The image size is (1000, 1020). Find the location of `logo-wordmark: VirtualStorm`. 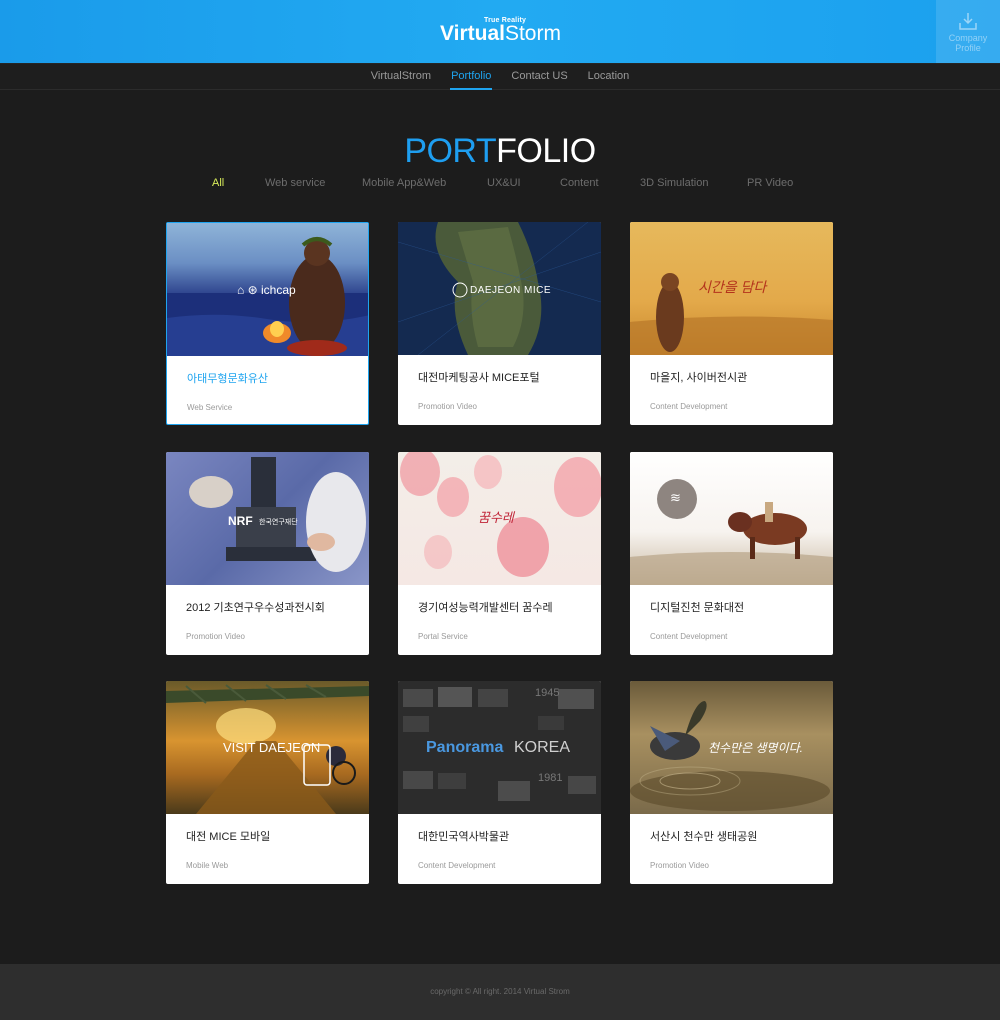

logo-wordmark: VirtualStorm is located at coordinates (500, 34).